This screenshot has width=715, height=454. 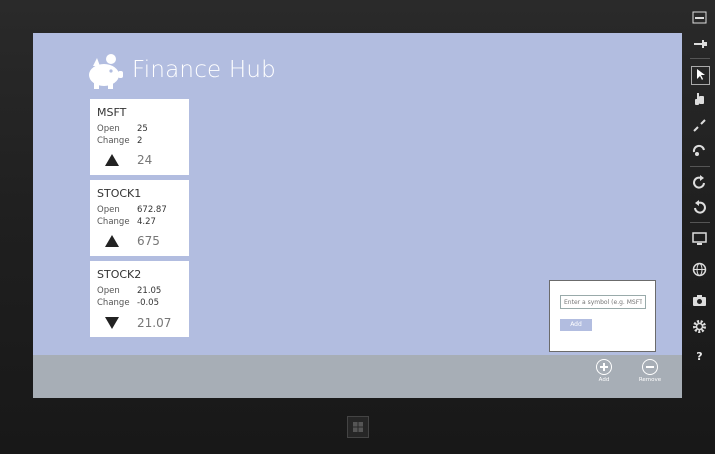 I want to click on plus-icon, so click(x=604, y=367).